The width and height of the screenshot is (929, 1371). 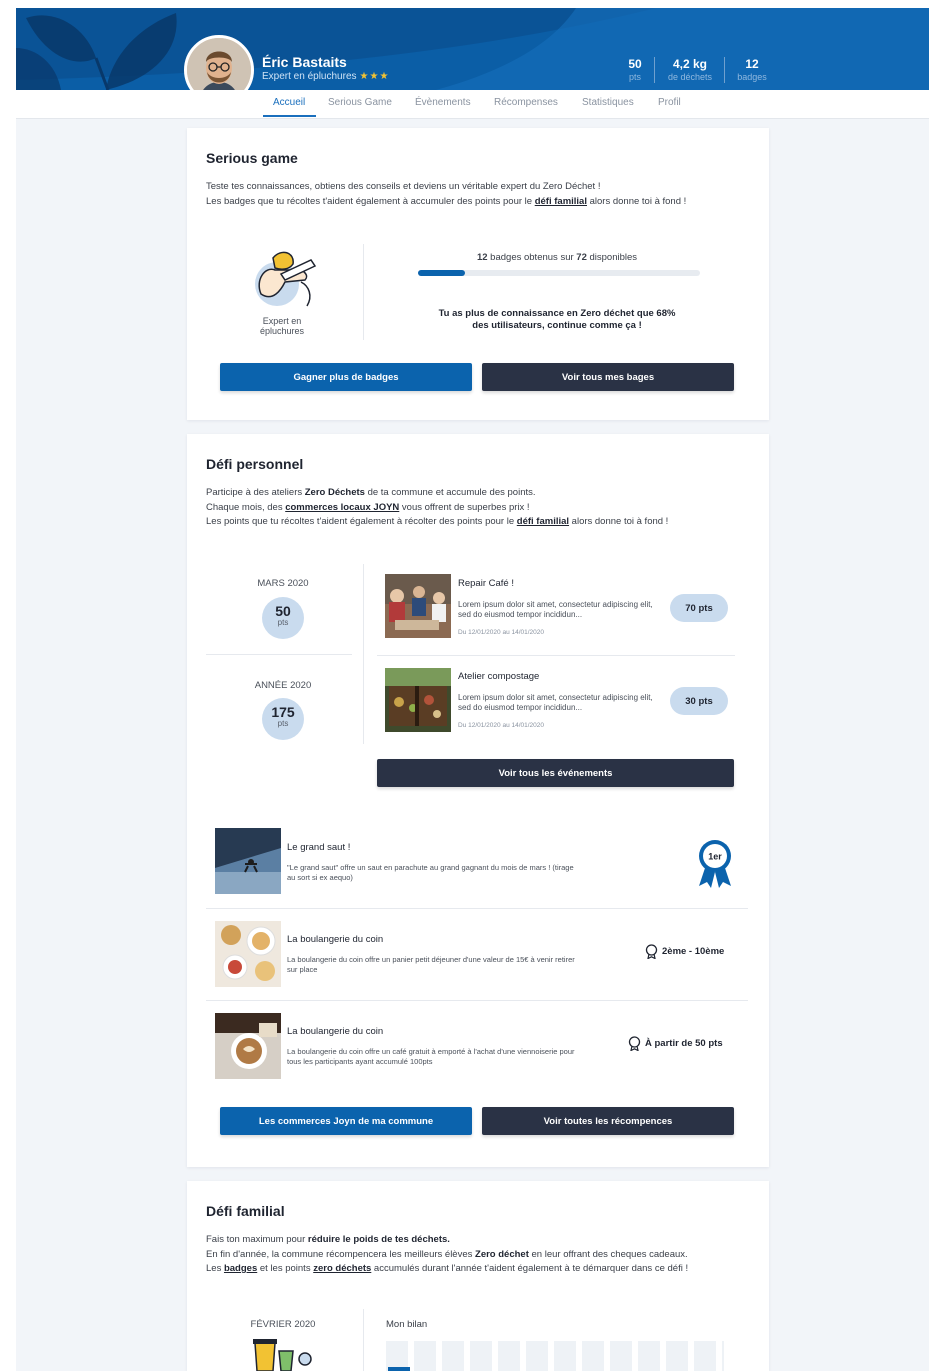 I want to click on event-points-badge: 30 pts, so click(x=699, y=701).